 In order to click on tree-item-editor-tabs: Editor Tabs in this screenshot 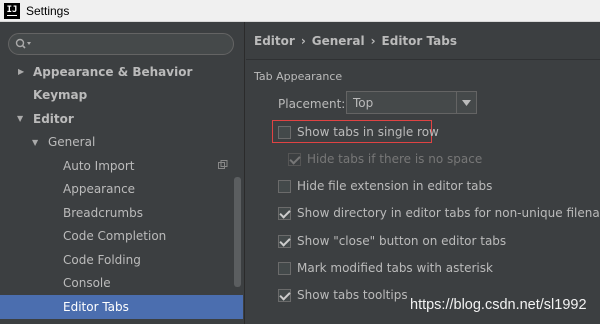, I will do `click(121, 307)`.